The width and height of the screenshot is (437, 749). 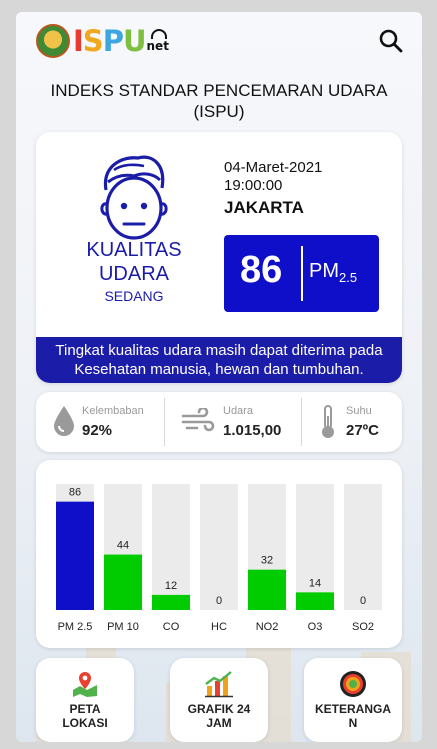 What do you see at coordinates (219, 627) in the screenshot?
I see `category-label: HC` at bounding box center [219, 627].